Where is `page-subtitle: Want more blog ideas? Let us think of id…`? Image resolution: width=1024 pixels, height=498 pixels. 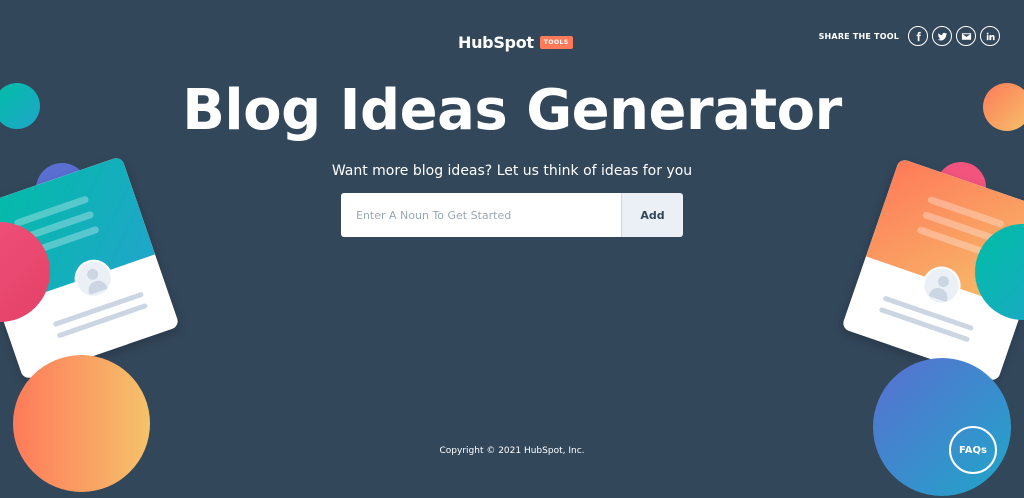
page-subtitle: Want more blog ideas? Let us think of id… is located at coordinates (512, 171).